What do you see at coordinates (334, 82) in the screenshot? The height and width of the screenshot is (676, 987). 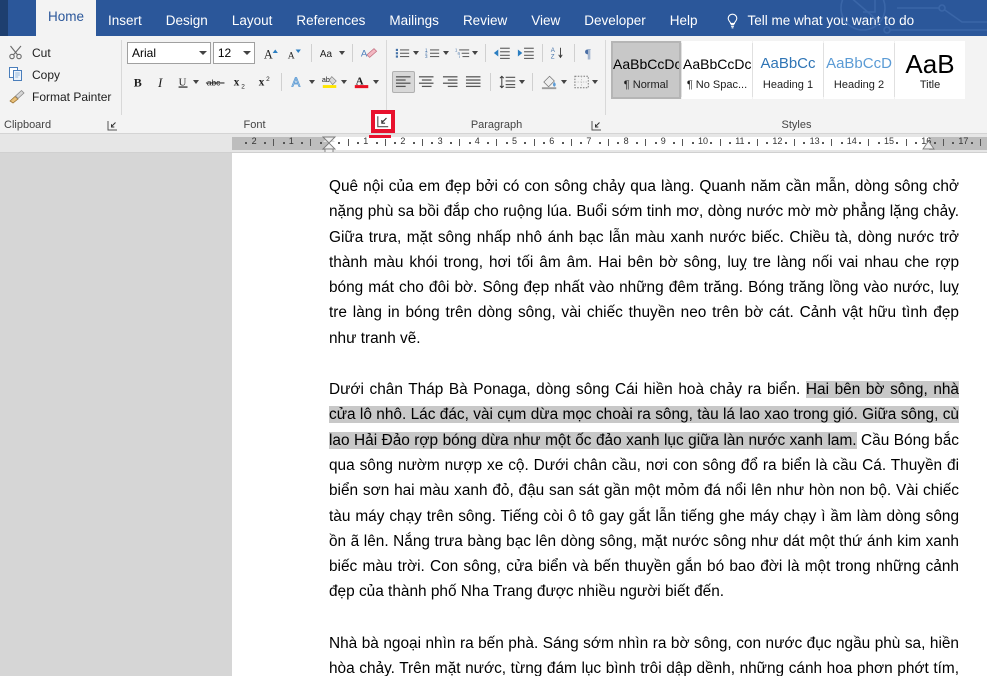 I see `text-highlight-color-button: ab` at bounding box center [334, 82].